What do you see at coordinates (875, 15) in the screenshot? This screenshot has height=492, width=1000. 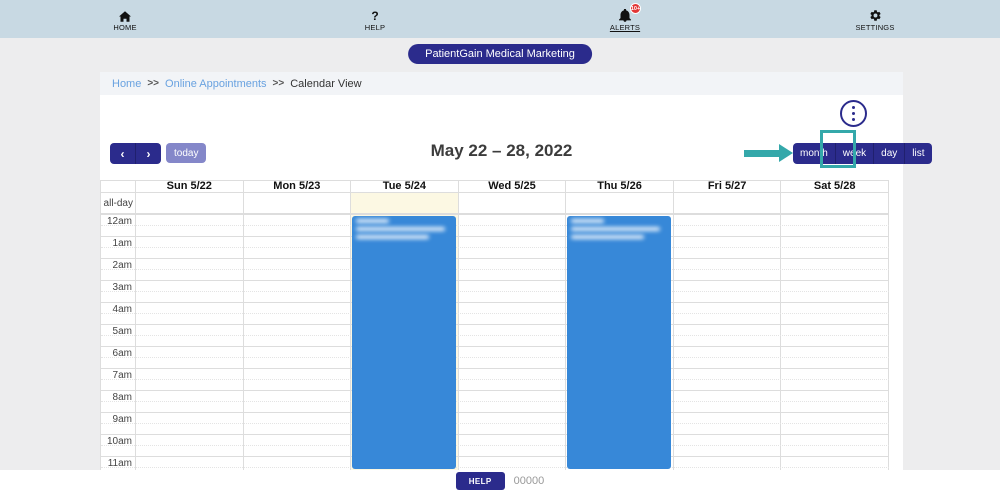 I see `gear-icon` at bounding box center [875, 15].